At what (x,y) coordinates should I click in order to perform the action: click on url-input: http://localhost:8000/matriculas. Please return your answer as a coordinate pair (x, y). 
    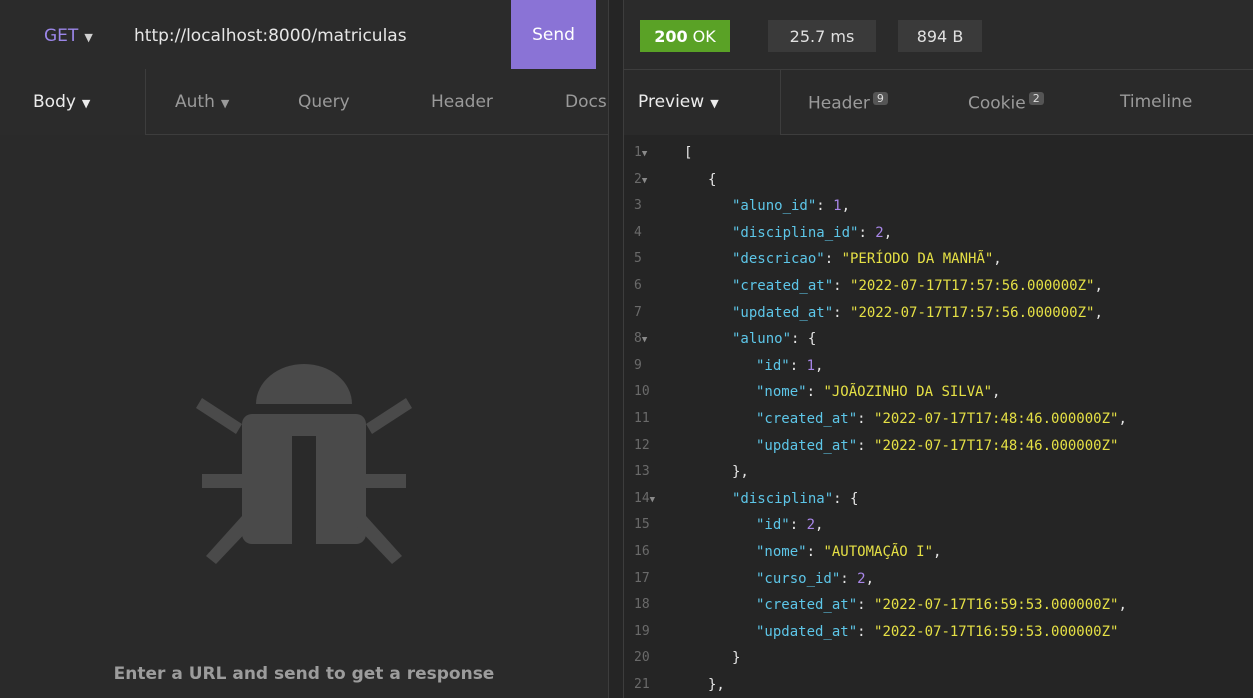
    Looking at the image, I should click on (270, 36).